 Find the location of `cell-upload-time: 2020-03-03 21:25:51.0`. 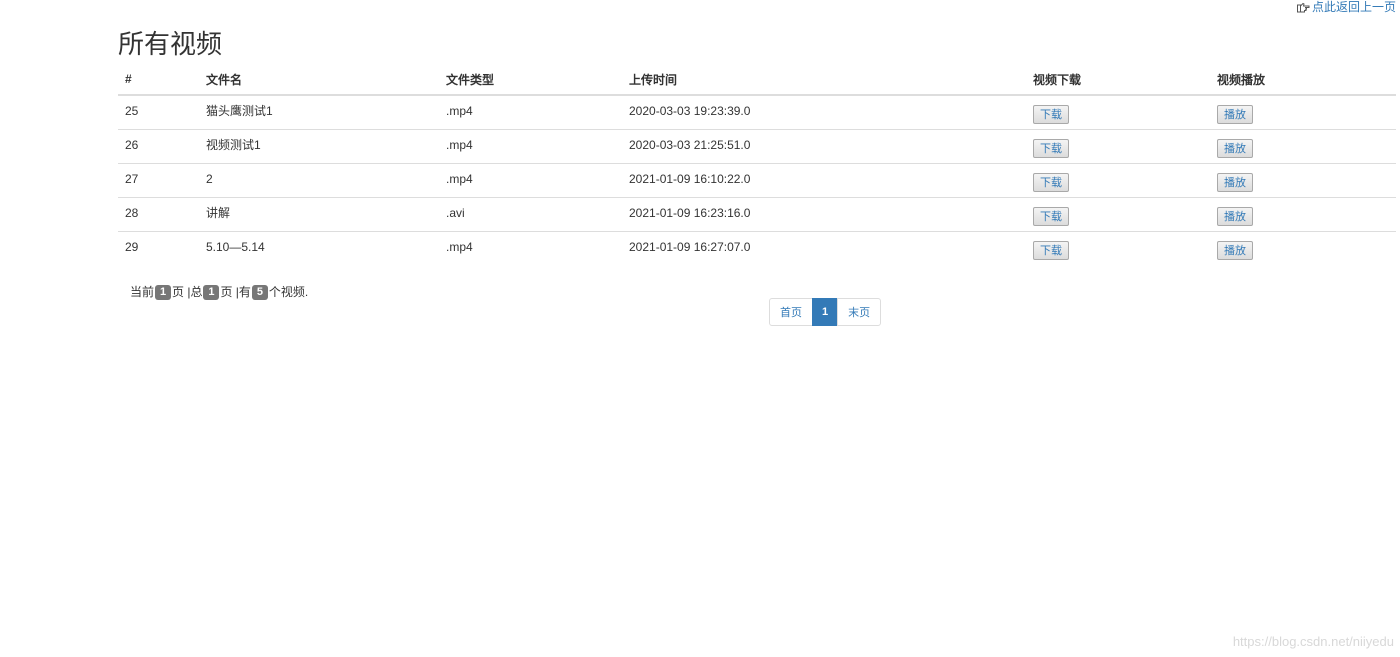

cell-upload-time: 2020-03-03 21:25:51.0 is located at coordinates (824, 146).